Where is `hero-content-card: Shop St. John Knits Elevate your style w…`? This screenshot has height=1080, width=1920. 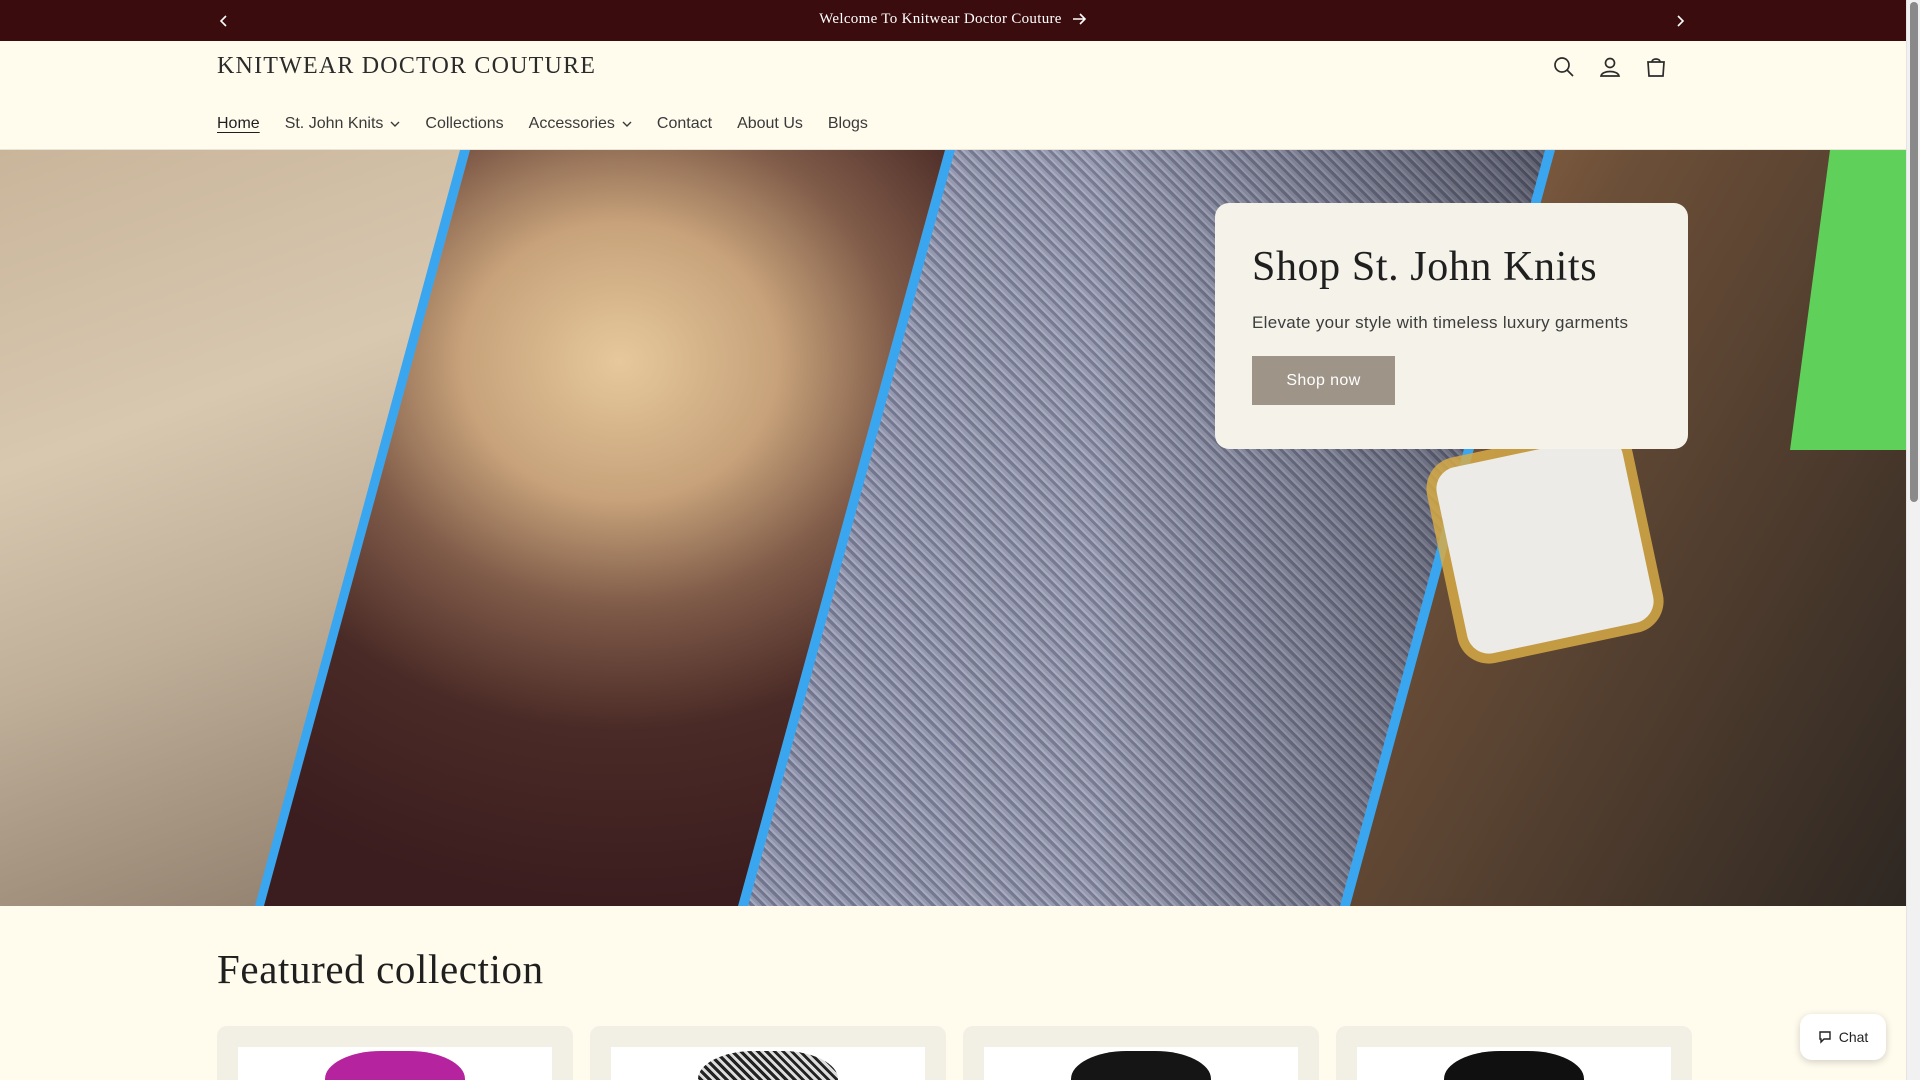 hero-content-card: Shop St. John Knits Elevate your style w… is located at coordinates (1451, 326).